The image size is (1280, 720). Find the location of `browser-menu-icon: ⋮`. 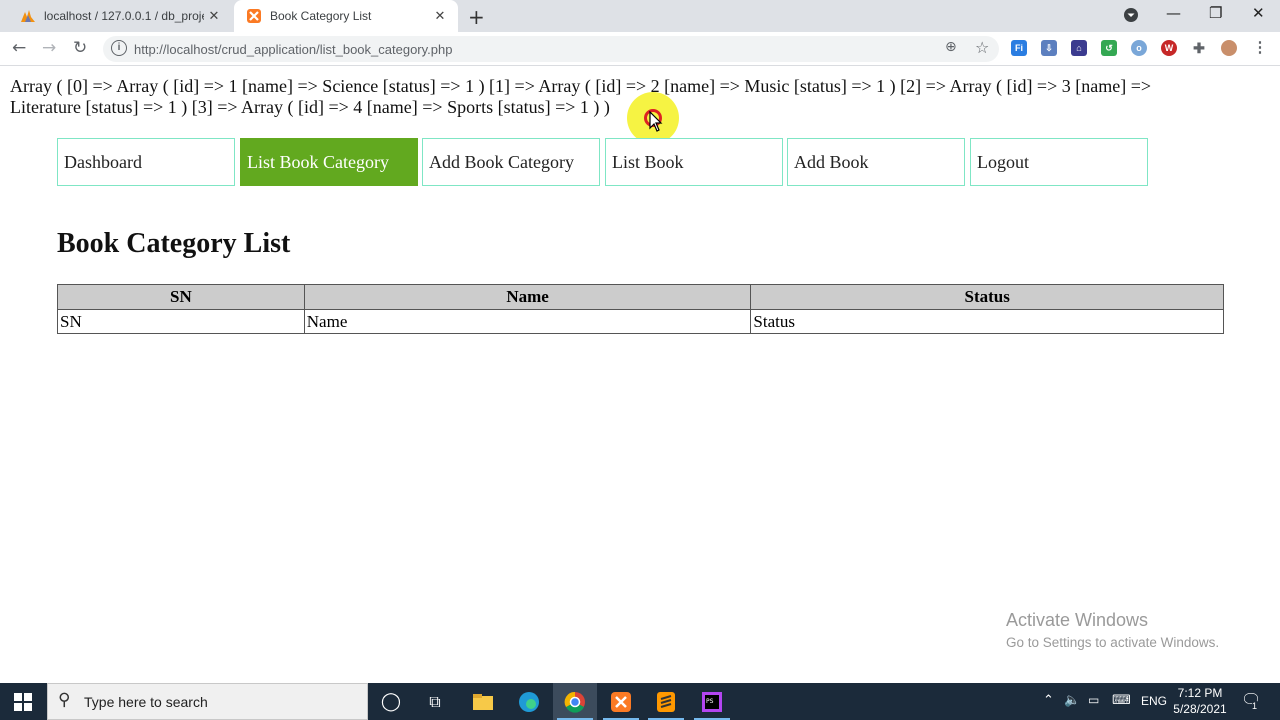

browser-menu-icon: ⋮ is located at coordinates (1260, 48).